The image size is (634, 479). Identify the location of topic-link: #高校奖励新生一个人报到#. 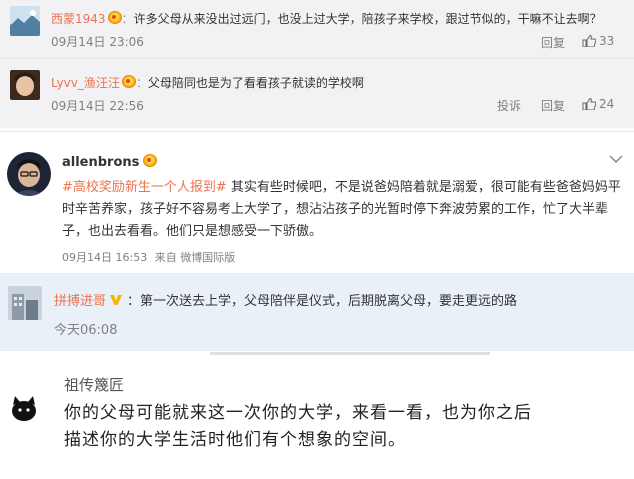
(144, 187).